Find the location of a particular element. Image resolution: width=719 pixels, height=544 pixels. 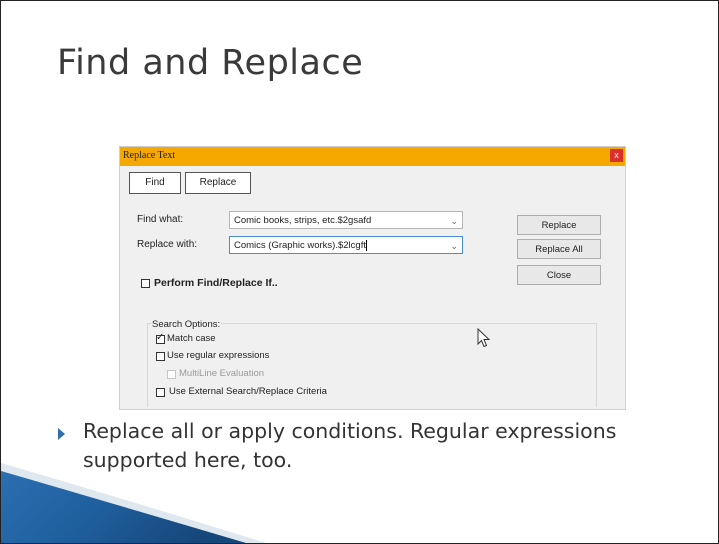

perform-if-label: Perform Find/Replace If.. is located at coordinates (216, 283).